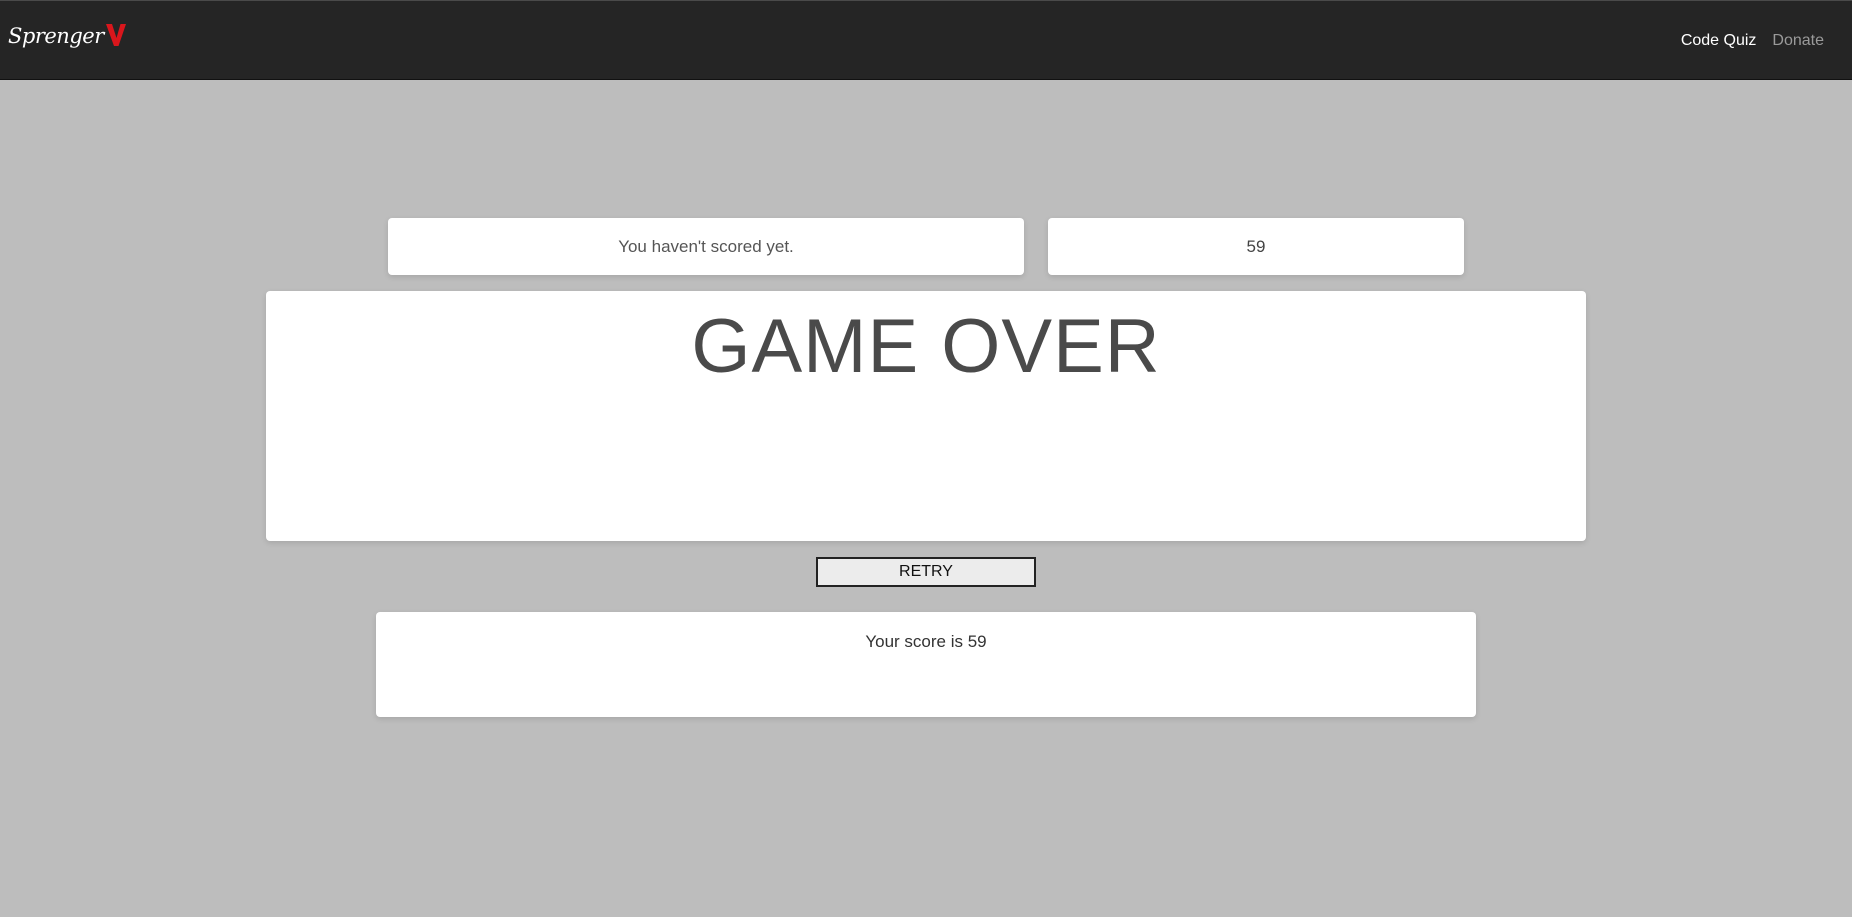  I want to click on brand-logo: Sprenger, so click(67, 34).